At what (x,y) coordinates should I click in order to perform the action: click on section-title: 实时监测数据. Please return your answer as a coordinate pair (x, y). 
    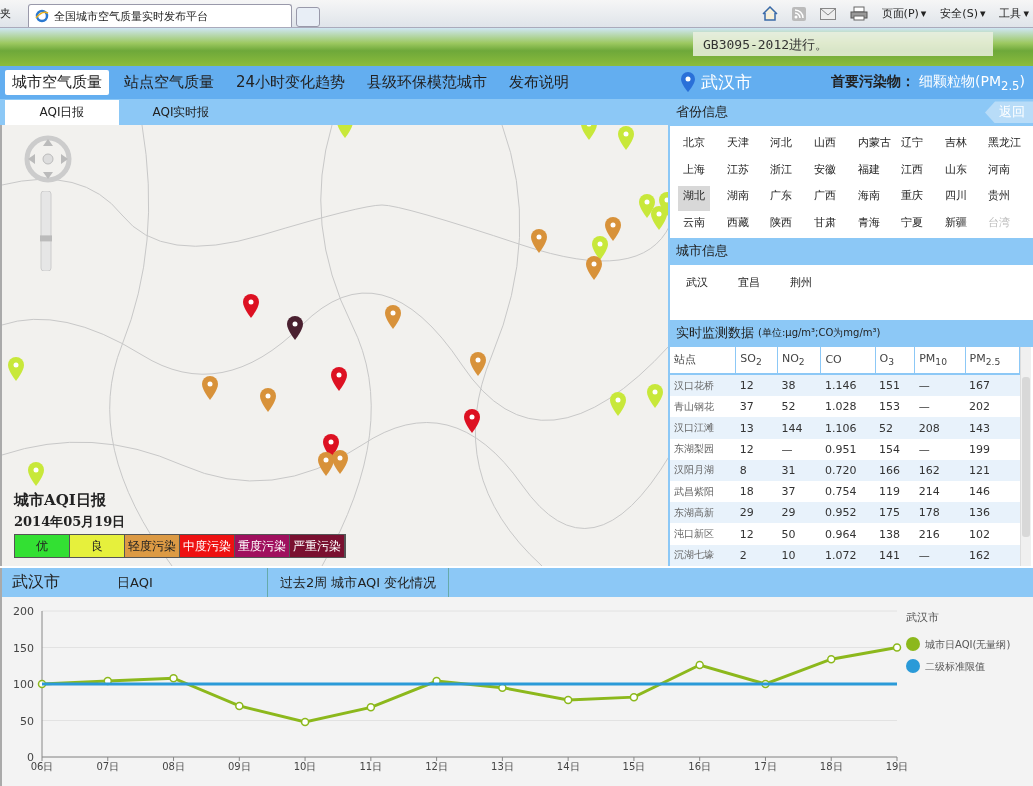
    Looking at the image, I should click on (715, 333).